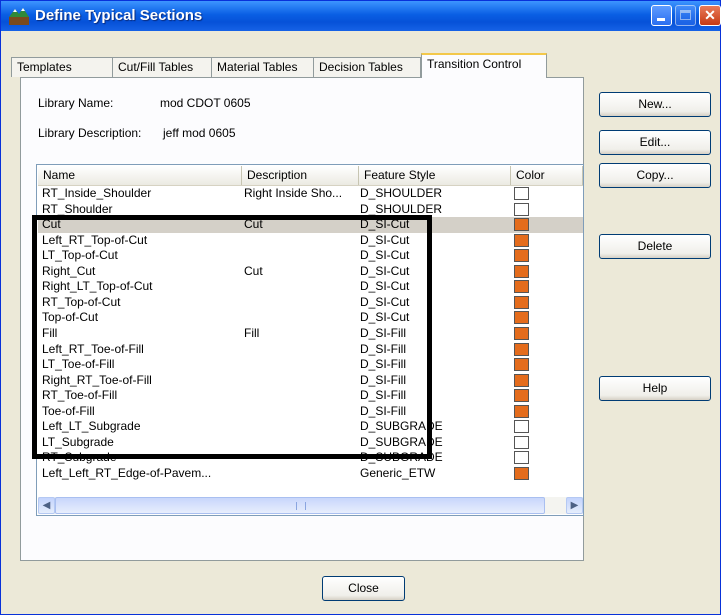 This screenshot has width=721, height=615. I want to click on table-row: Left_LT_Subgrade D_SUBGRADE, so click(310, 427).